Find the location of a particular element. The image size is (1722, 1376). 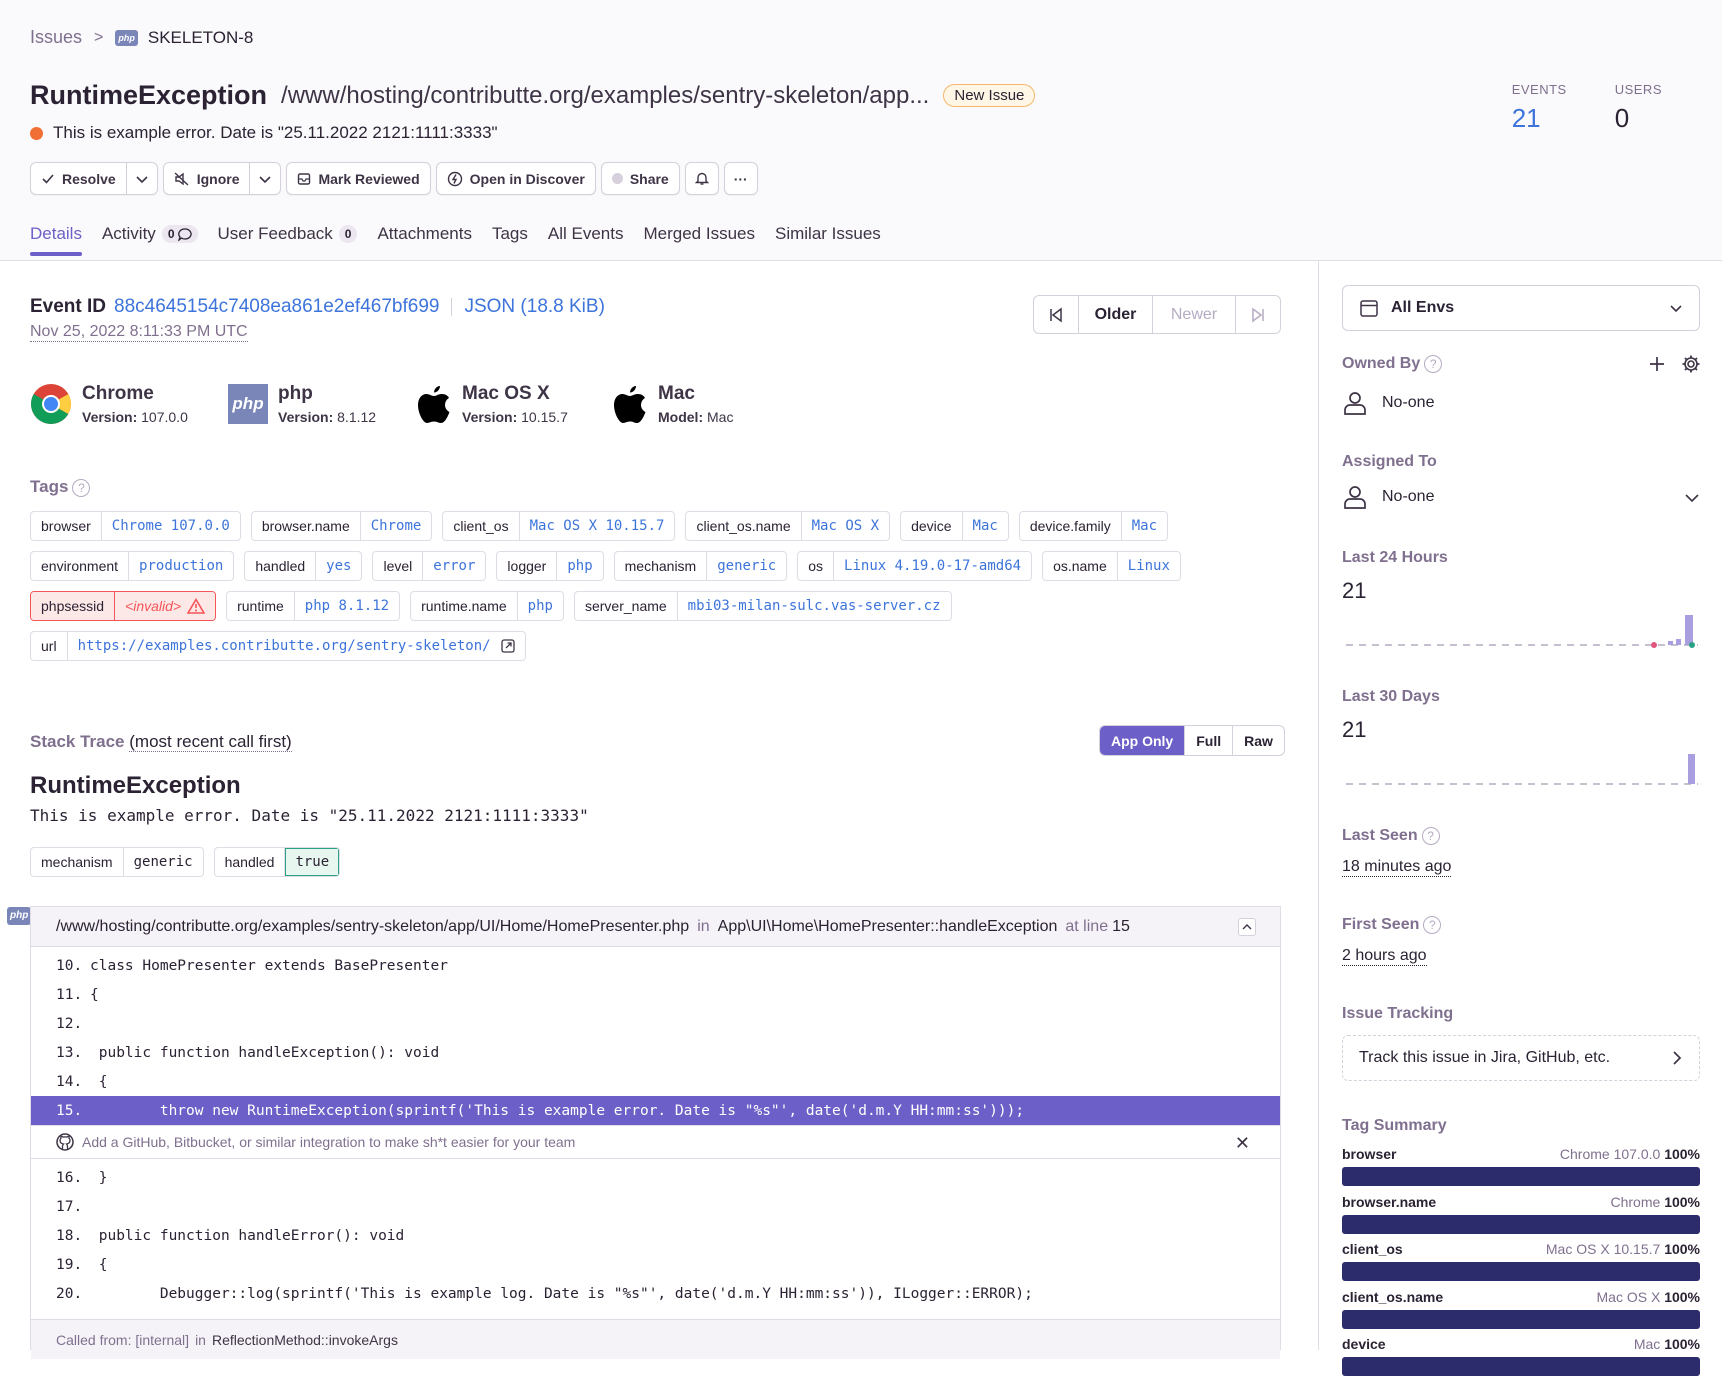

tag-value-text: yes is located at coordinates (339, 566).